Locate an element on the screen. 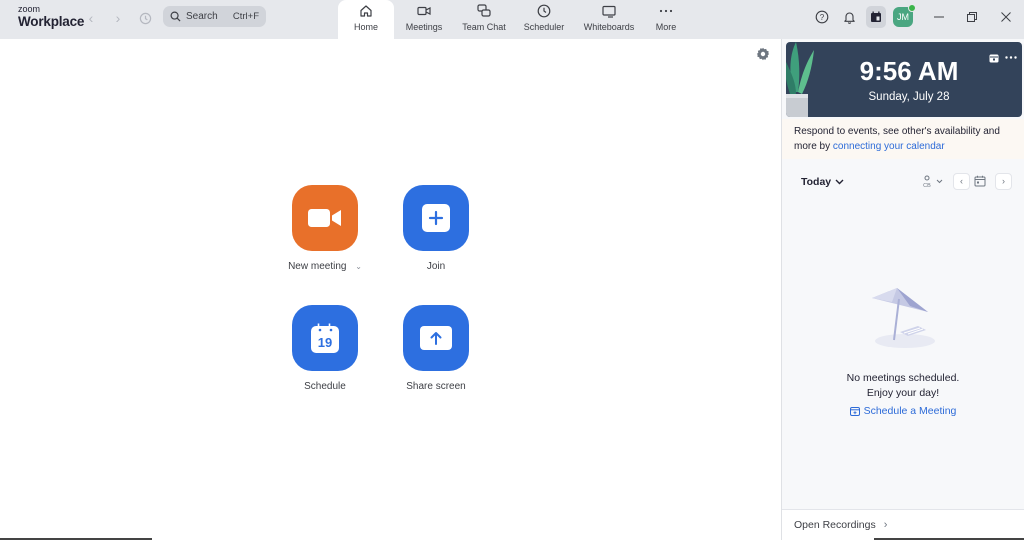 The width and height of the screenshot is (1024, 540). close-button is located at coordinates (1006, 17).